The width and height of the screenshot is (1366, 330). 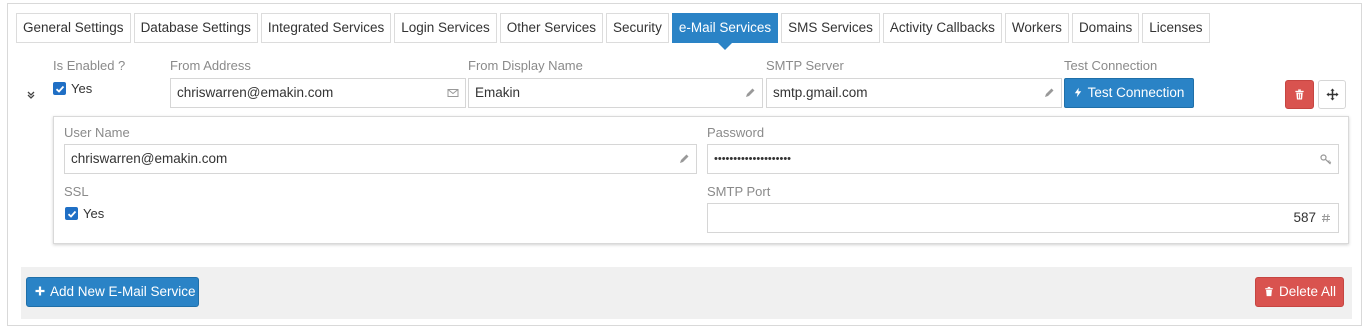 What do you see at coordinates (453, 93) in the screenshot?
I see `envelope-icon` at bounding box center [453, 93].